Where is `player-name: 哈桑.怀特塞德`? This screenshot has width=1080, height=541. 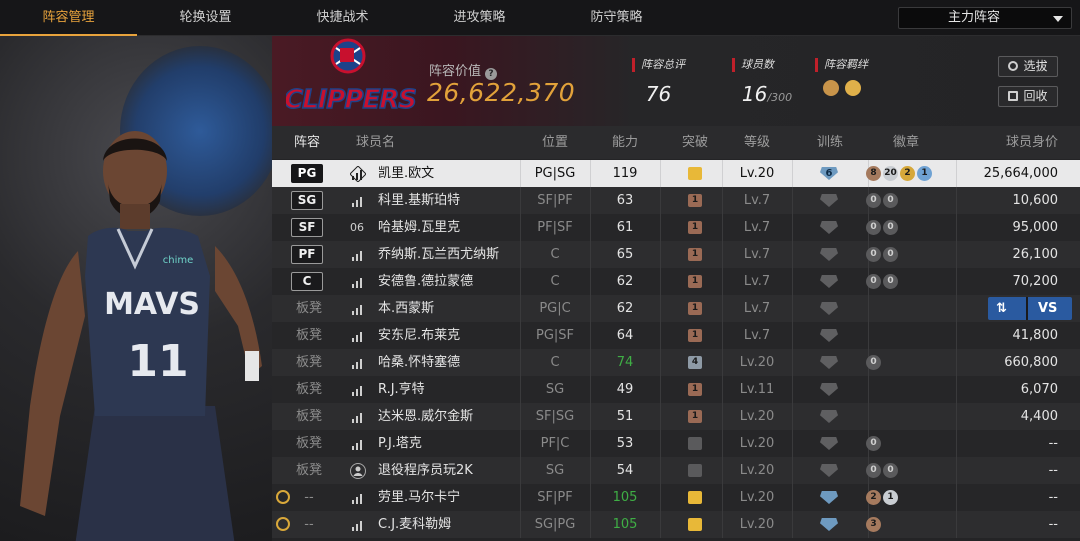
player-name: 哈桑.怀特塞德 is located at coordinates (448, 362).